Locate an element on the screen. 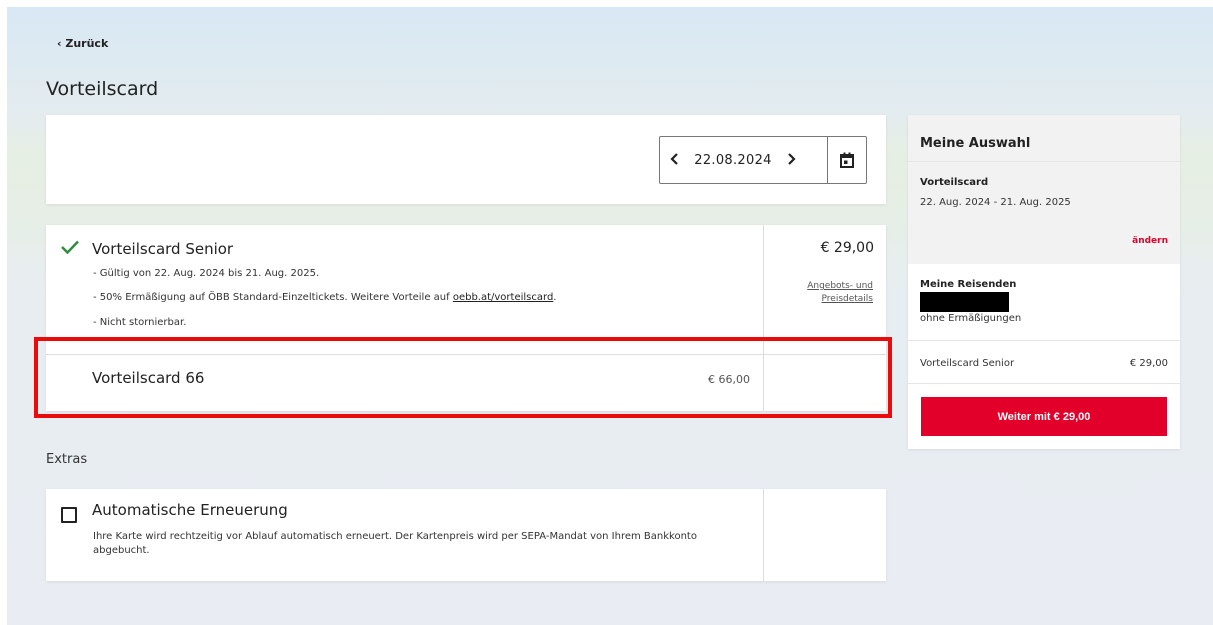 The height and width of the screenshot is (625, 1213). chevron-left-icon is located at coordinates (675, 160).